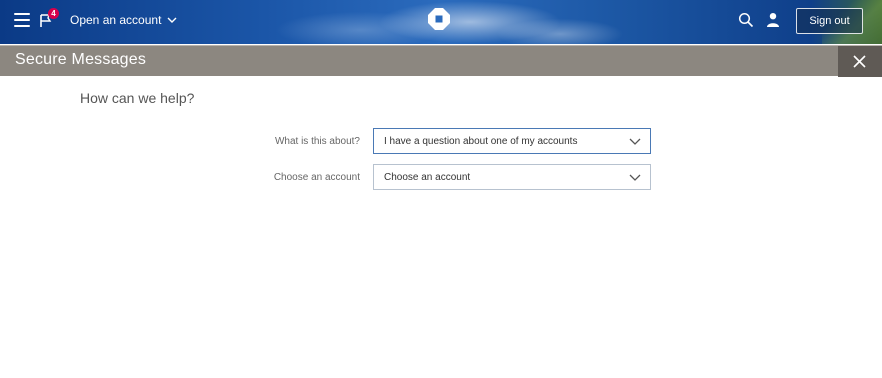 The height and width of the screenshot is (378, 882). What do you see at coordinates (439, 19) in the screenshot?
I see `chase-logo` at bounding box center [439, 19].